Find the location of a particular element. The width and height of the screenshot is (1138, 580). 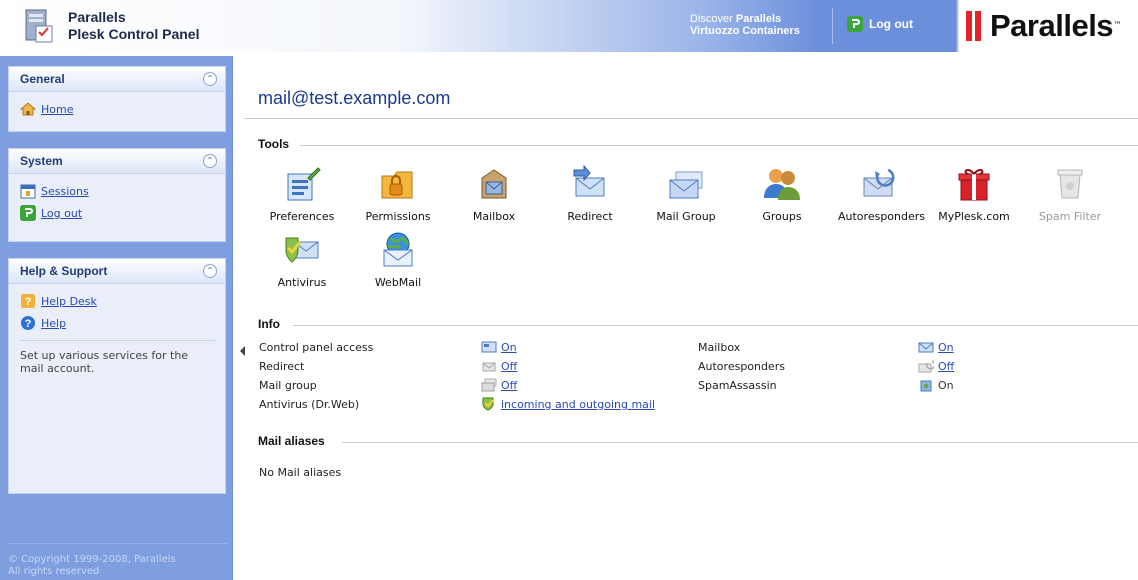

tool-label: Redirect is located at coordinates (590, 216).